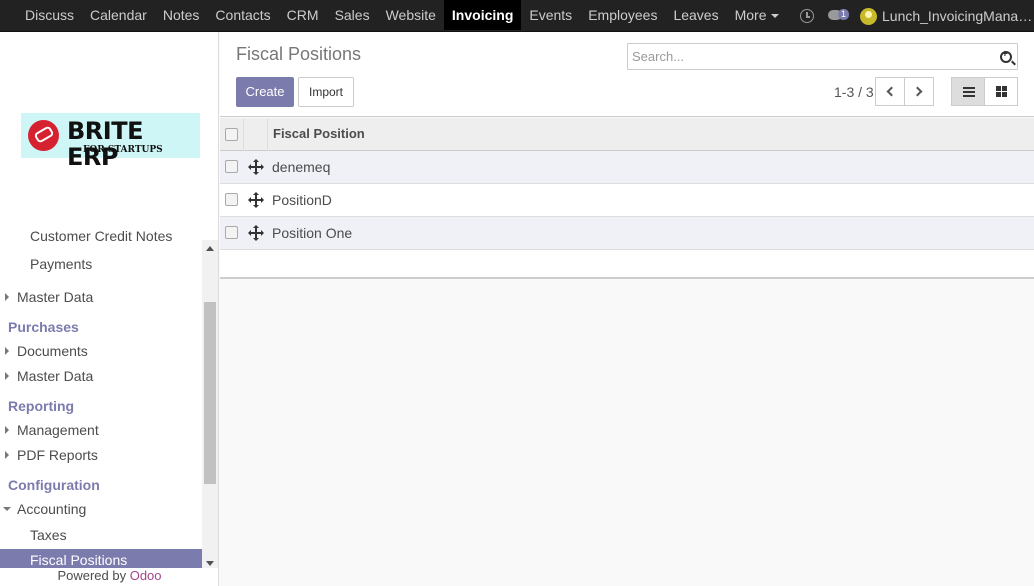 The height and width of the screenshot is (586, 1034). What do you see at coordinates (627, 167) in the screenshot?
I see `table-row: denemeq` at bounding box center [627, 167].